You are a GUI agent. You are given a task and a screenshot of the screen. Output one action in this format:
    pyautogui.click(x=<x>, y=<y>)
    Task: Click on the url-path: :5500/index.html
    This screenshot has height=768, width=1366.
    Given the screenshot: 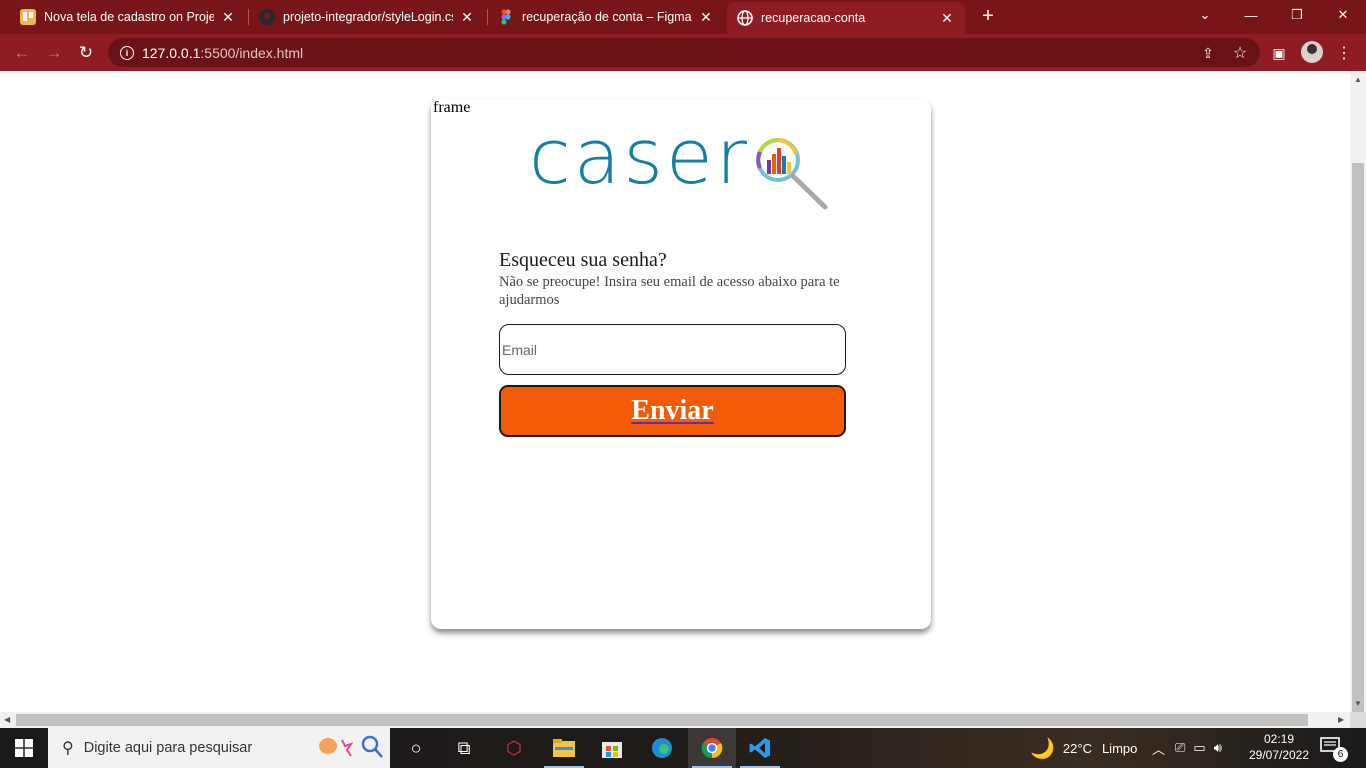 What is the action you would take?
    pyautogui.click(x=252, y=52)
    